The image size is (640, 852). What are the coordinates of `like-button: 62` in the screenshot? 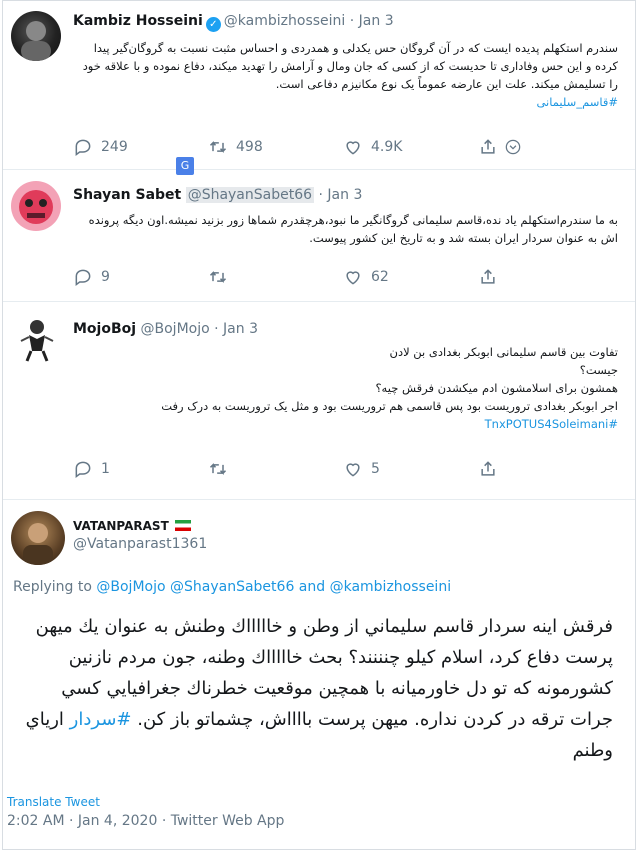 It's located at (366, 277).